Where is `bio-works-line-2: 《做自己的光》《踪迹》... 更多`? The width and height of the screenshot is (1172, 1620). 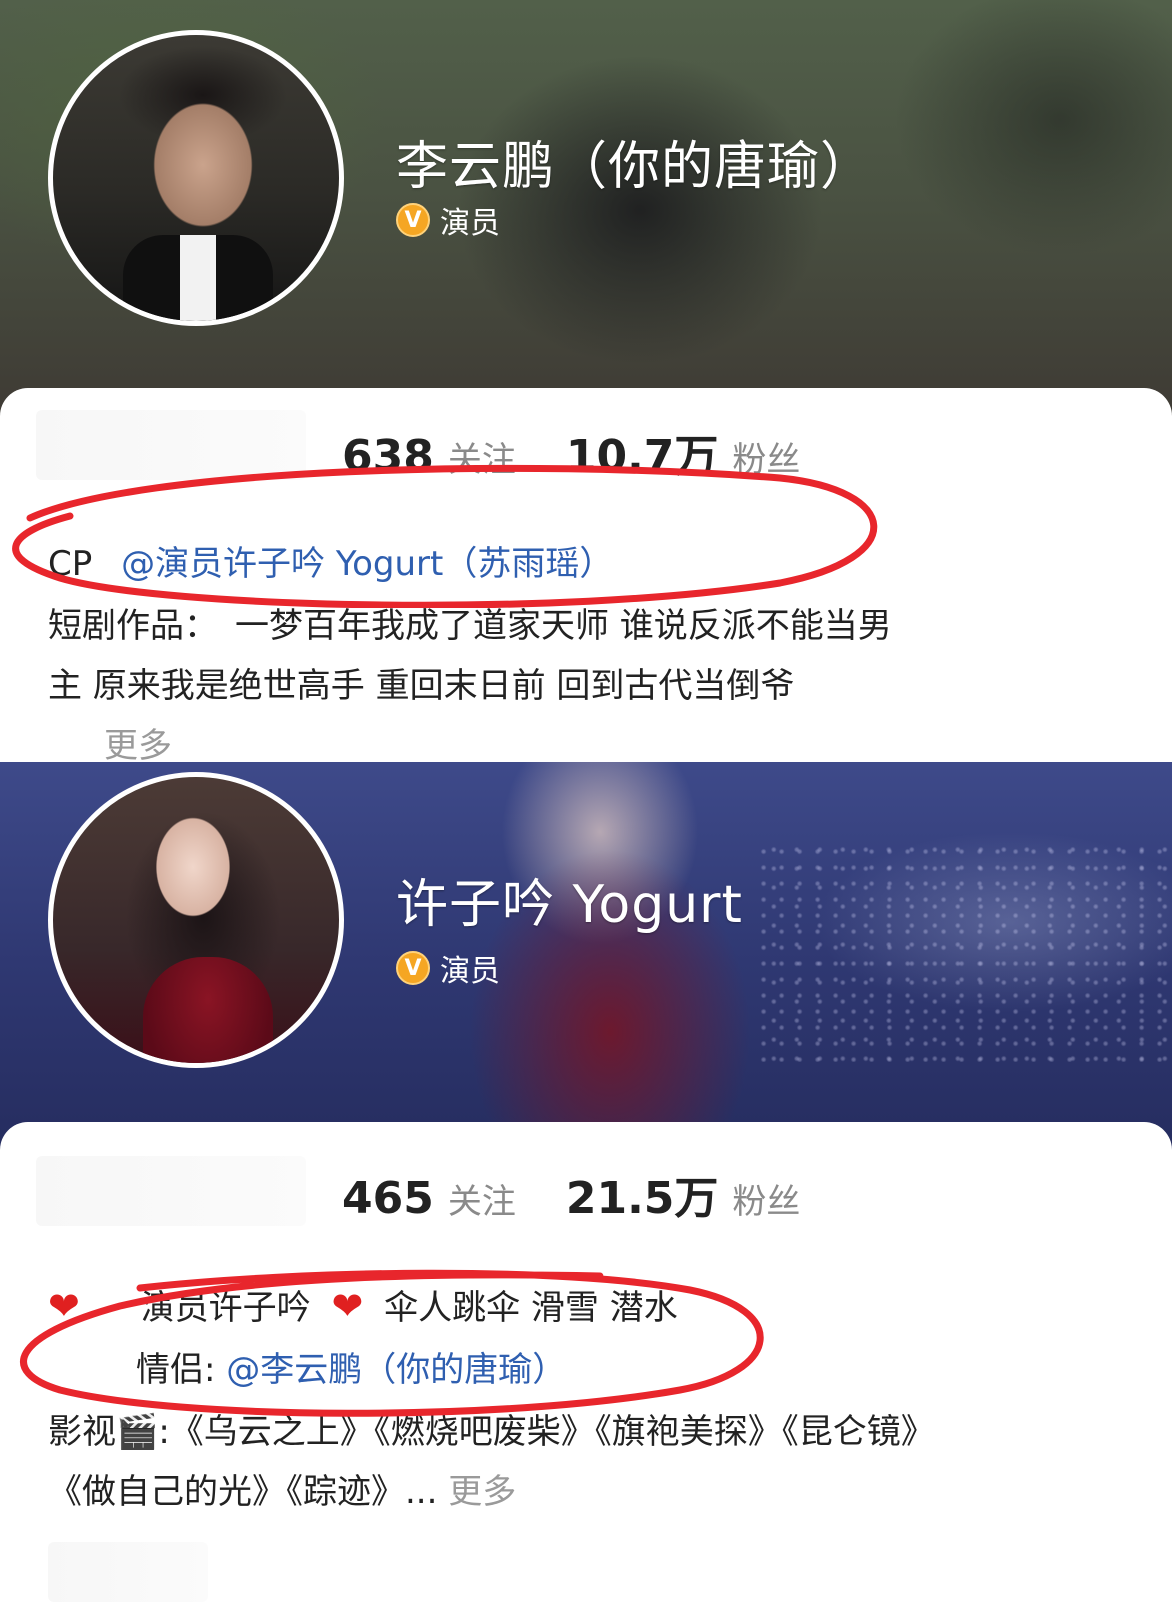 bio-works-line-2: 《做自己的光》《踪迹》... 更多 is located at coordinates (282, 1488).